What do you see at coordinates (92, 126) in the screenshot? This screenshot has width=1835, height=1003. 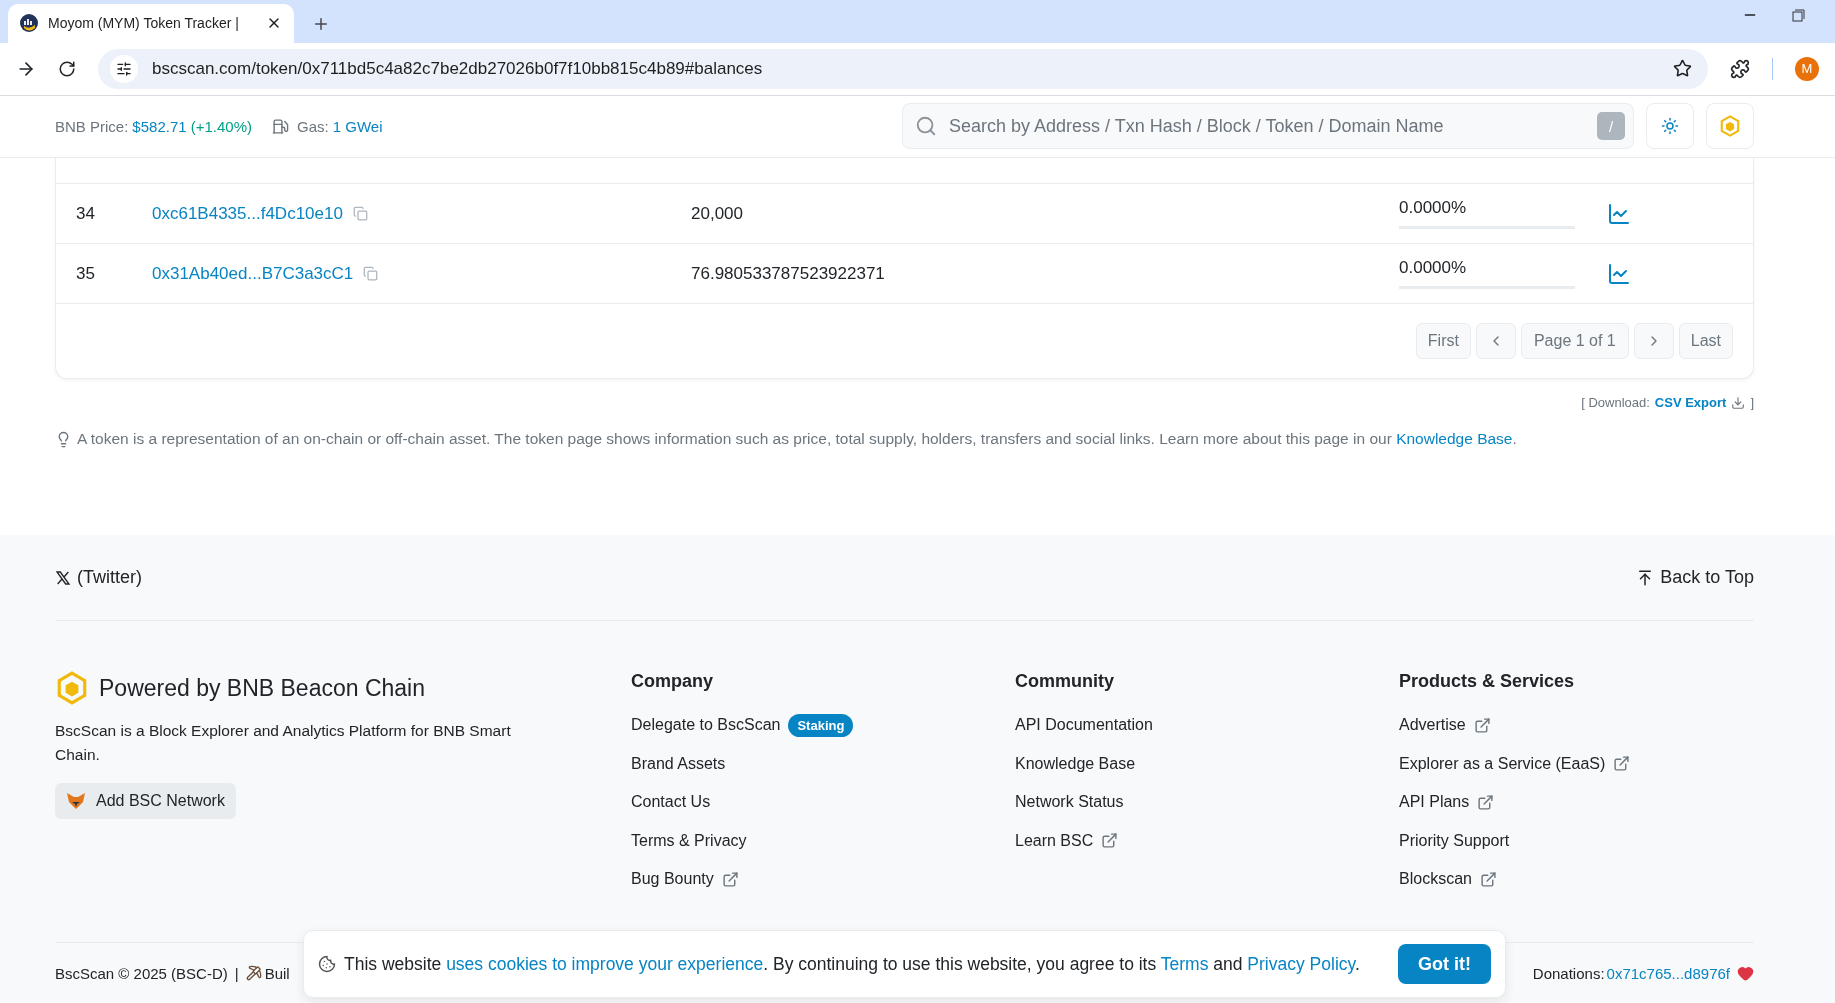 I see `bnb-price-label: BNB Price:` at bounding box center [92, 126].